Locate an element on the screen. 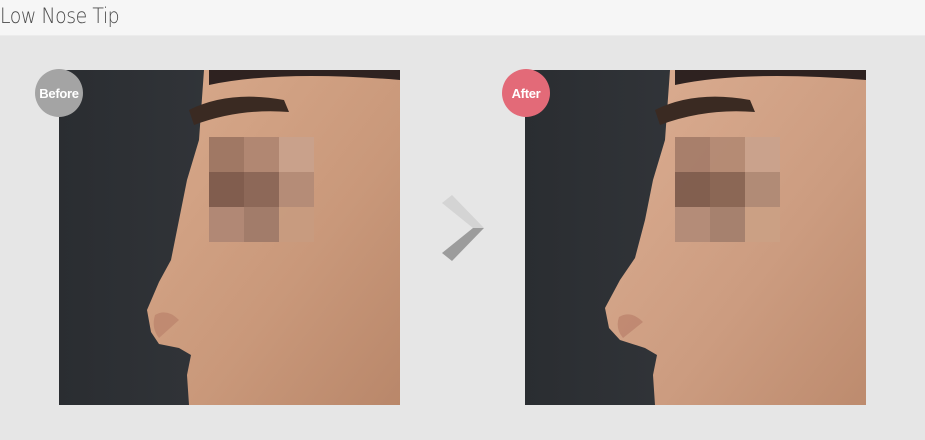 The image size is (925, 440). after-badge: After is located at coordinates (526, 93).